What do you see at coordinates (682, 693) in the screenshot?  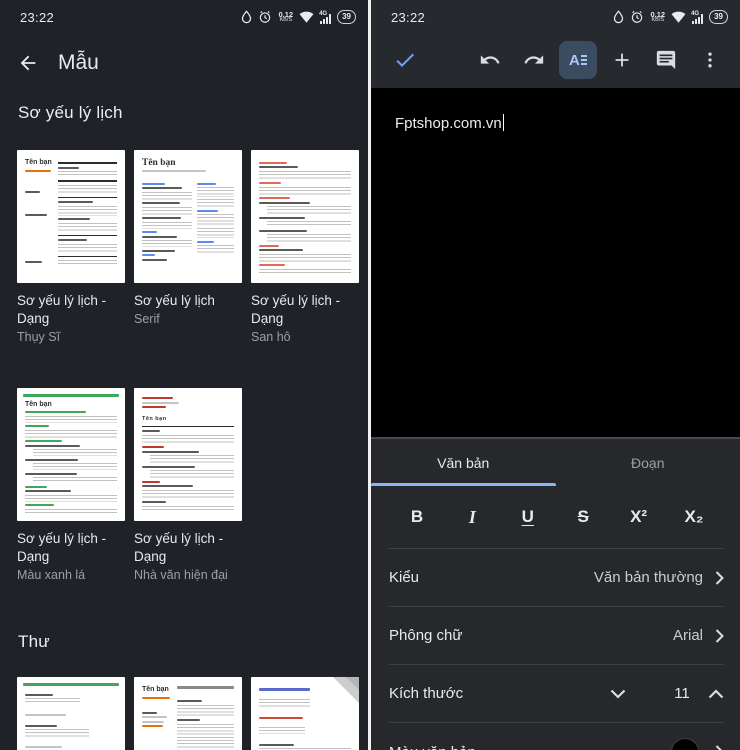 I see `font-size-value: 11` at bounding box center [682, 693].